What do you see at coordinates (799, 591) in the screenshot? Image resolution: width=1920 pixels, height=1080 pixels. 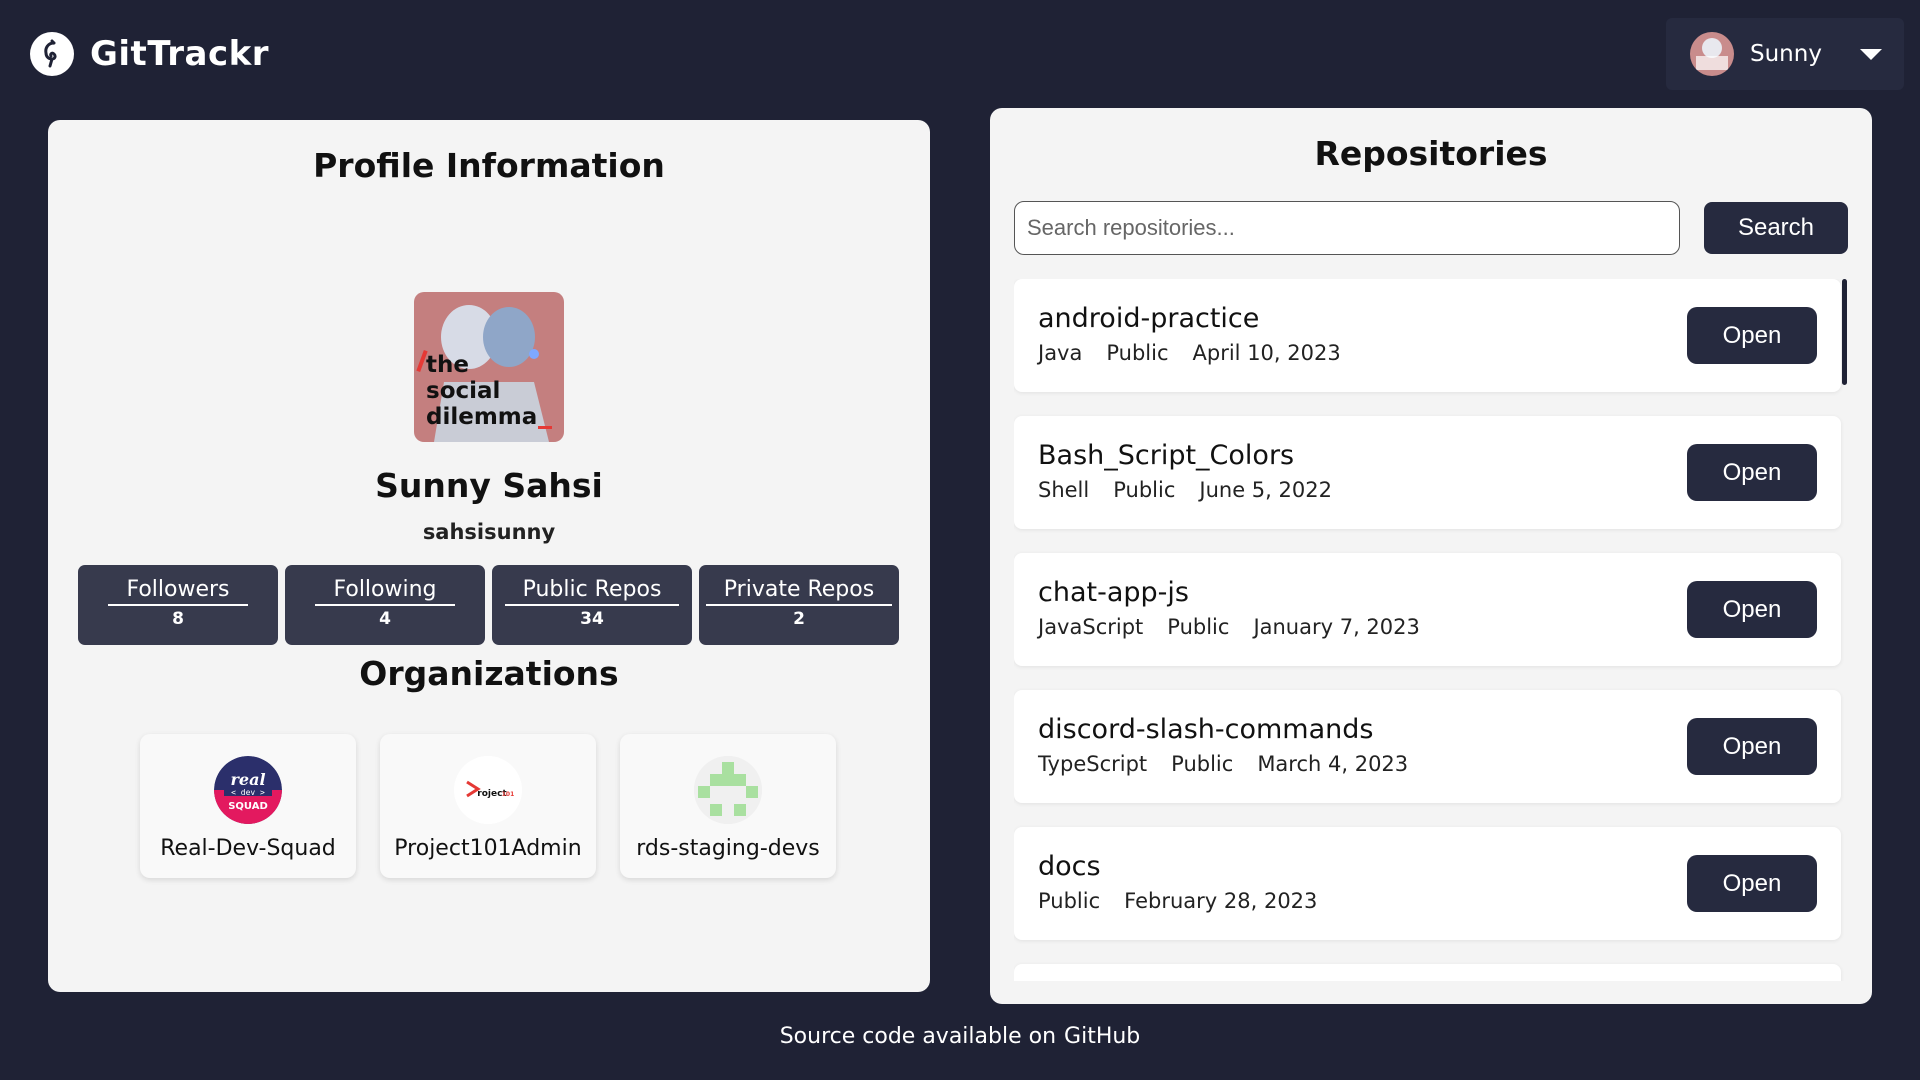 I see `stat-label: Private Repos` at bounding box center [799, 591].